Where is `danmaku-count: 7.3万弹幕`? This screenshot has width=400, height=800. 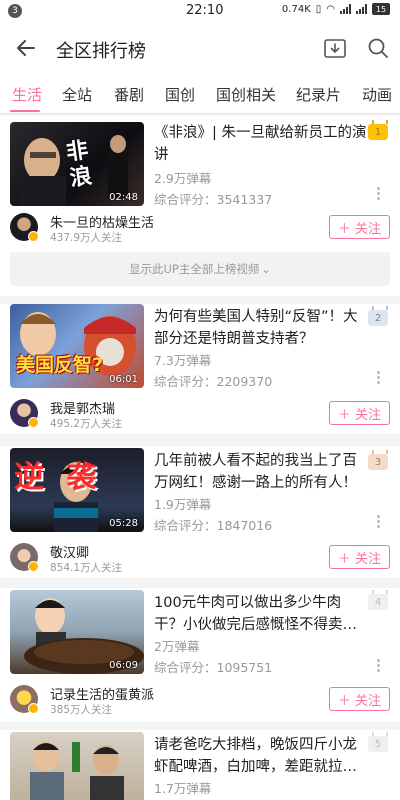 danmaku-count: 7.3万弹幕 is located at coordinates (183, 360).